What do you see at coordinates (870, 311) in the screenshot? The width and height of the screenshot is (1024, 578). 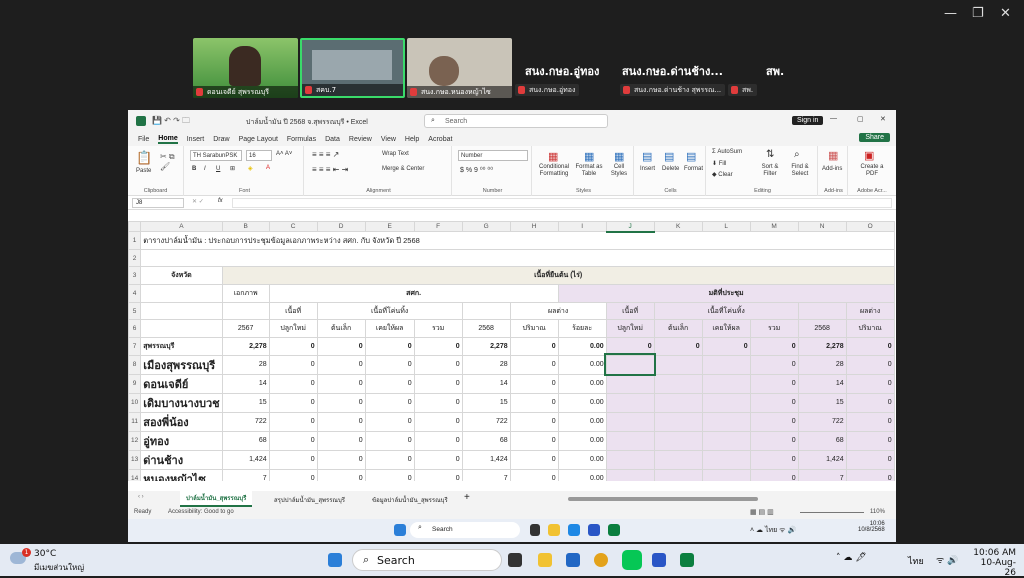 I see `diff-header: ผลต่าง` at bounding box center [870, 311].